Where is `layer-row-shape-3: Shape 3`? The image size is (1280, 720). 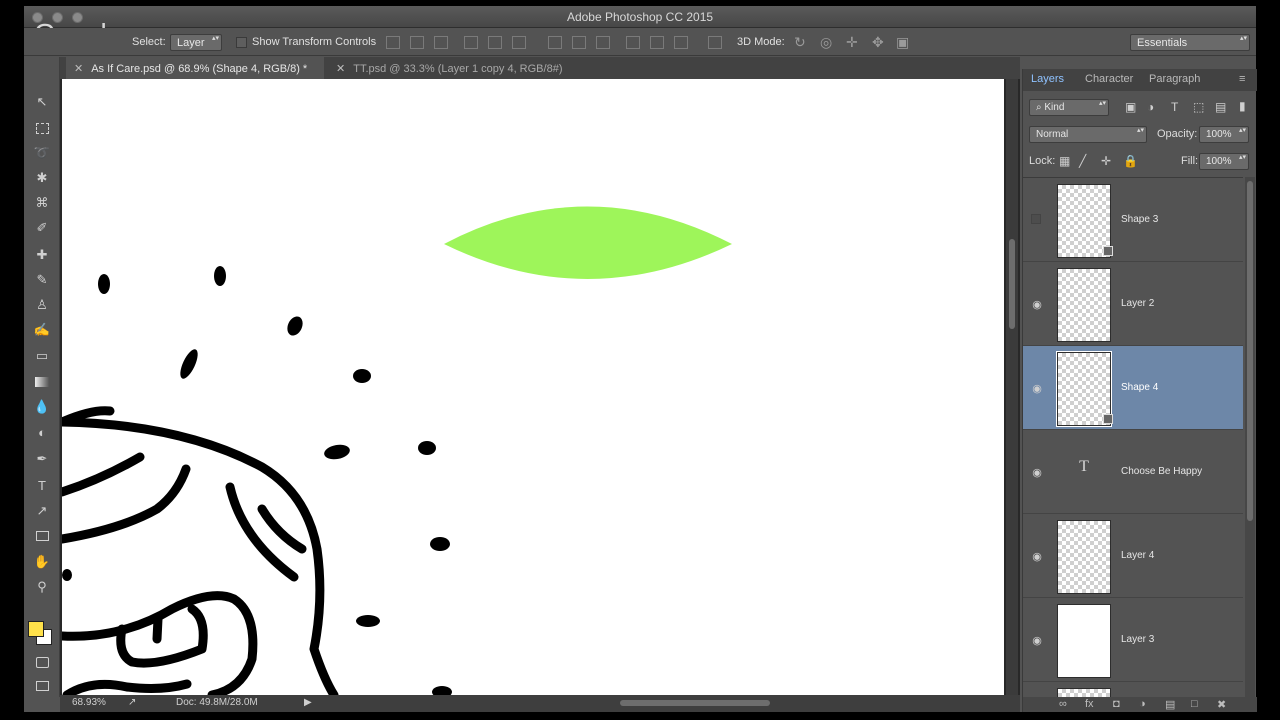 layer-row-shape-3: Shape 3 is located at coordinates (1133, 220).